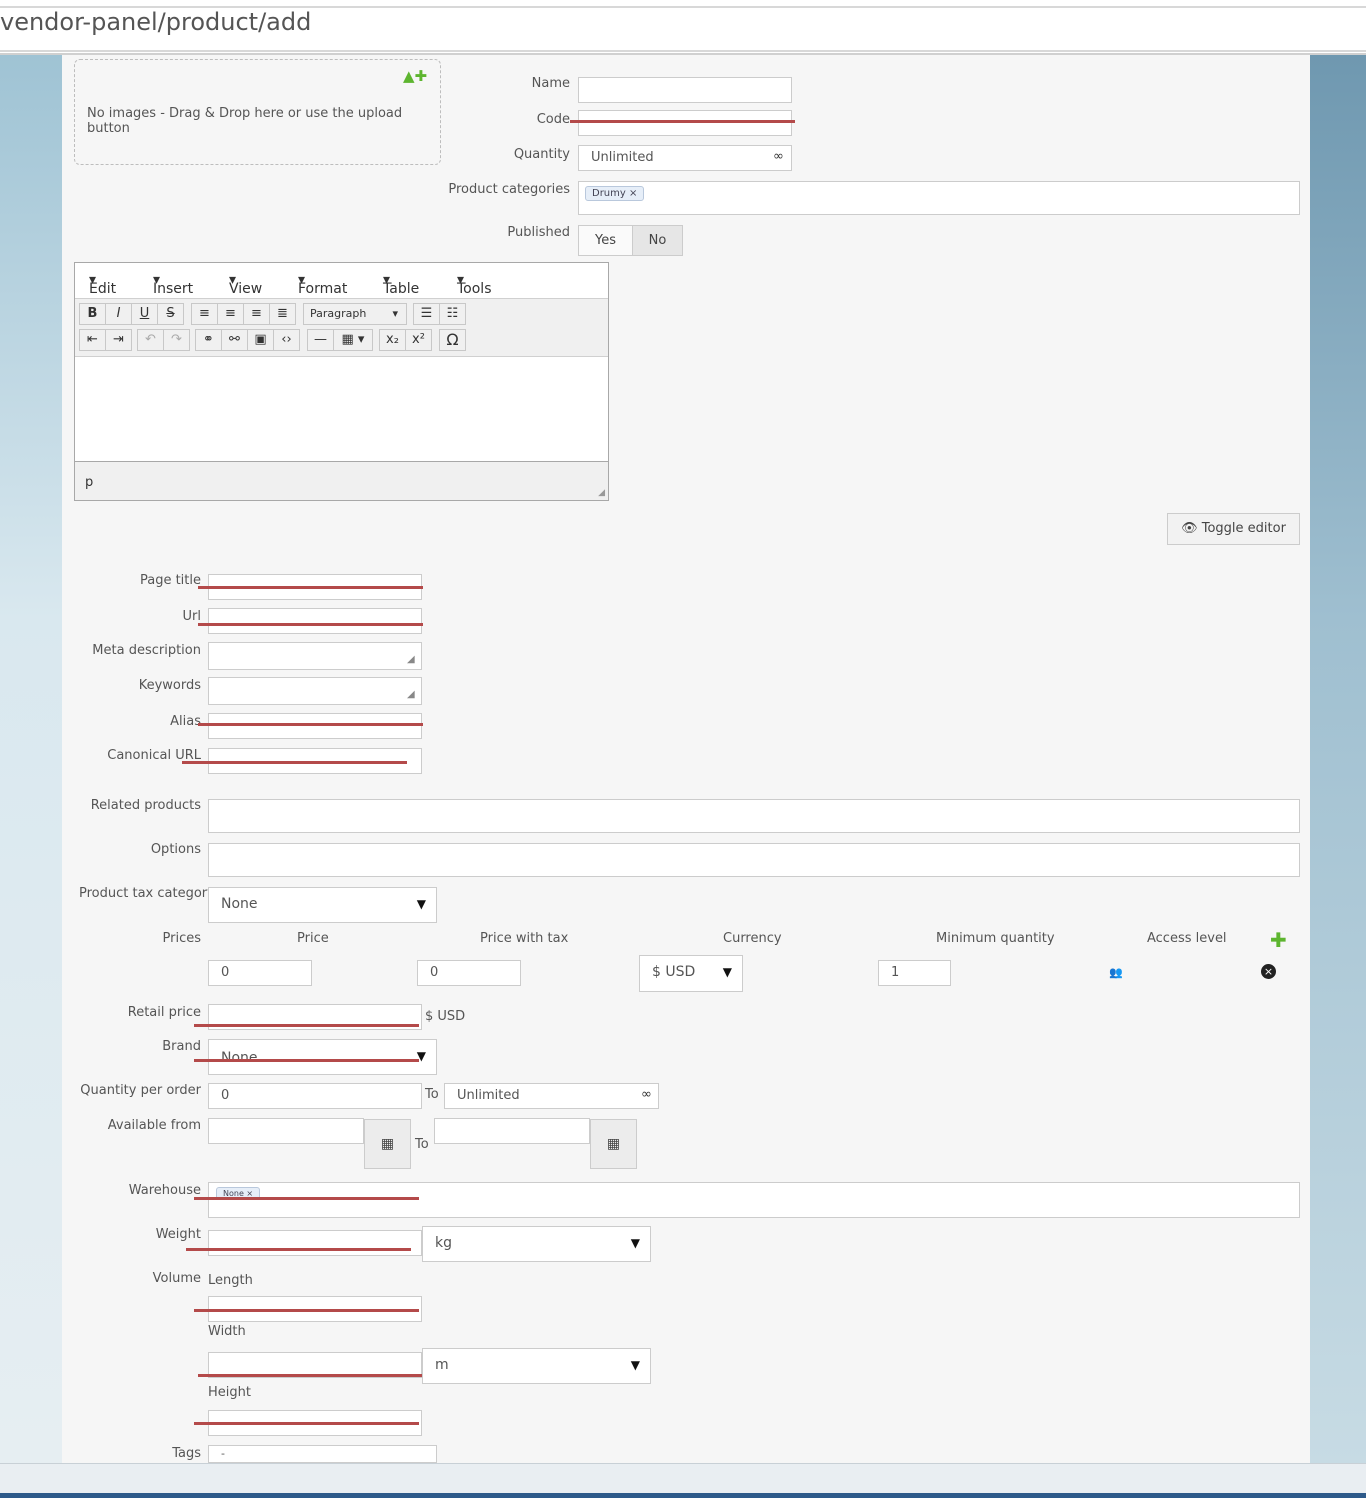 This screenshot has width=1366, height=1498. I want to click on currency-column-header: Currency, so click(752, 938).